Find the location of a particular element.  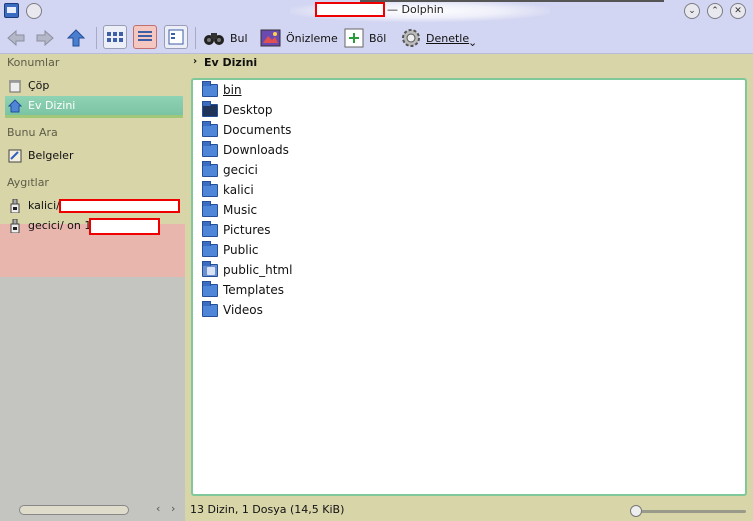

file-item-label: Public is located at coordinates (241, 250).